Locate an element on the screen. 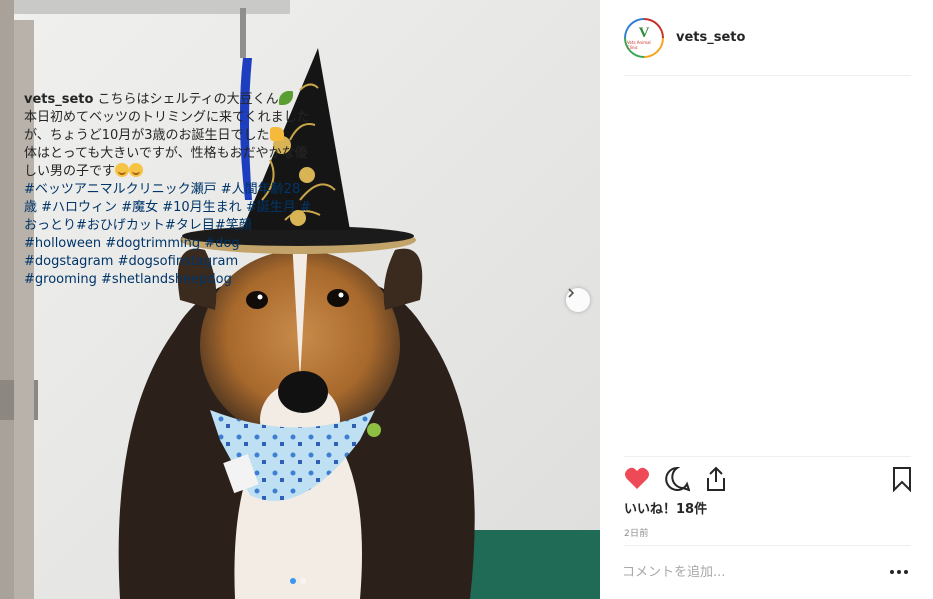 The height and width of the screenshot is (599, 933). hashtag-link: #dogsofinstagram is located at coordinates (178, 261).